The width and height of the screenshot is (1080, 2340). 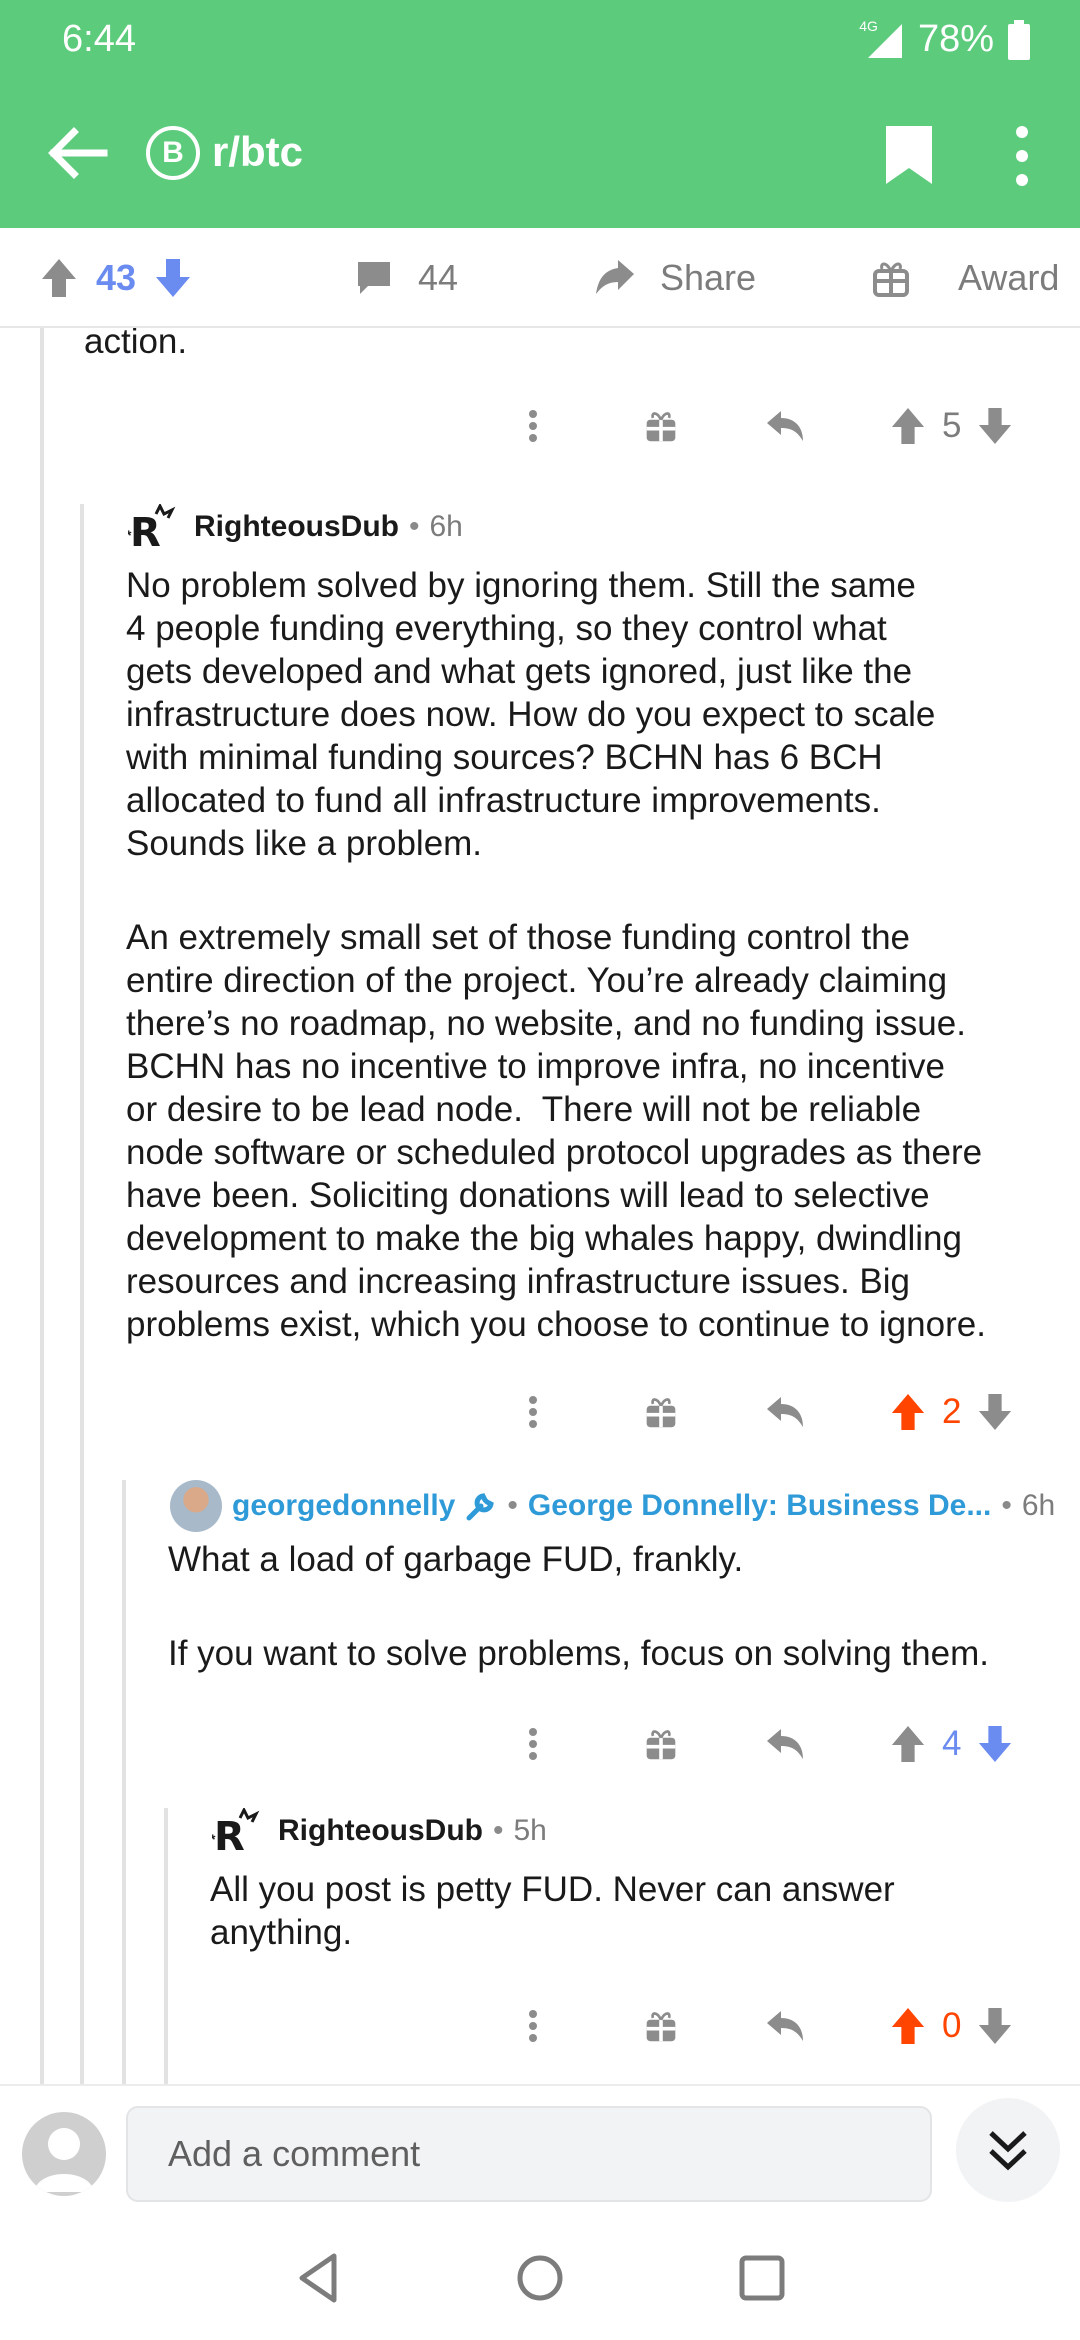 I want to click on comment-actions: 0, so click(x=770, y=2026).